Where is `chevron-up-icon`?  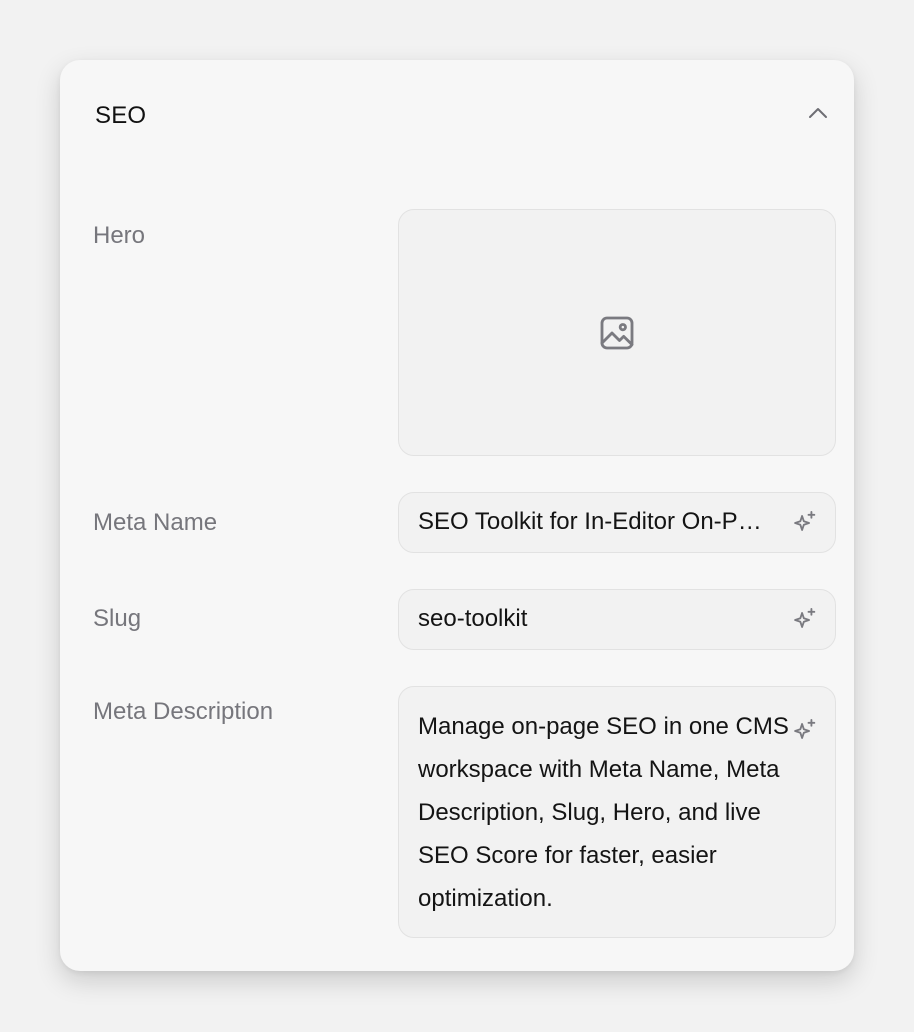
chevron-up-icon is located at coordinates (818, 113).